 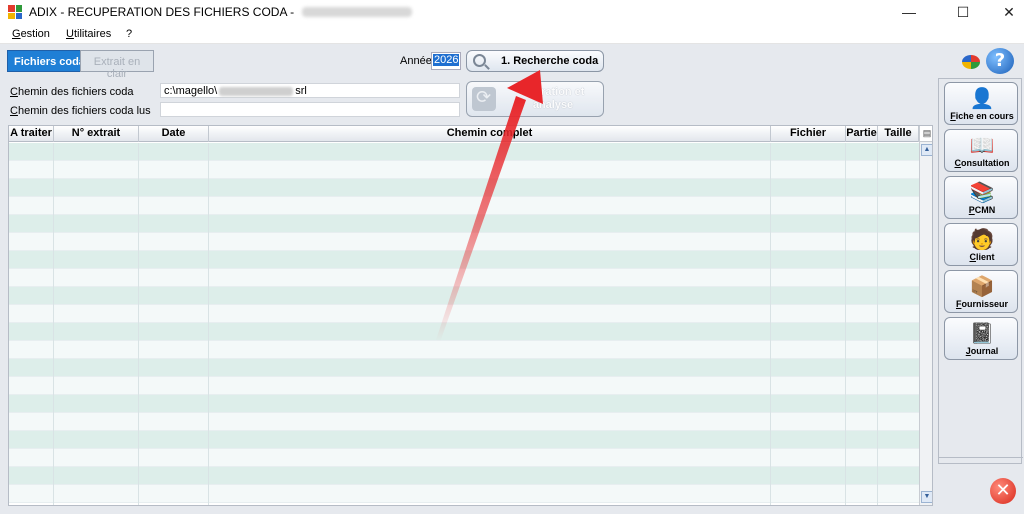 What do you see at coordinates (416, 61) in the screenshot?
I see `annee-label: Année` at bounding box center [416, 61].